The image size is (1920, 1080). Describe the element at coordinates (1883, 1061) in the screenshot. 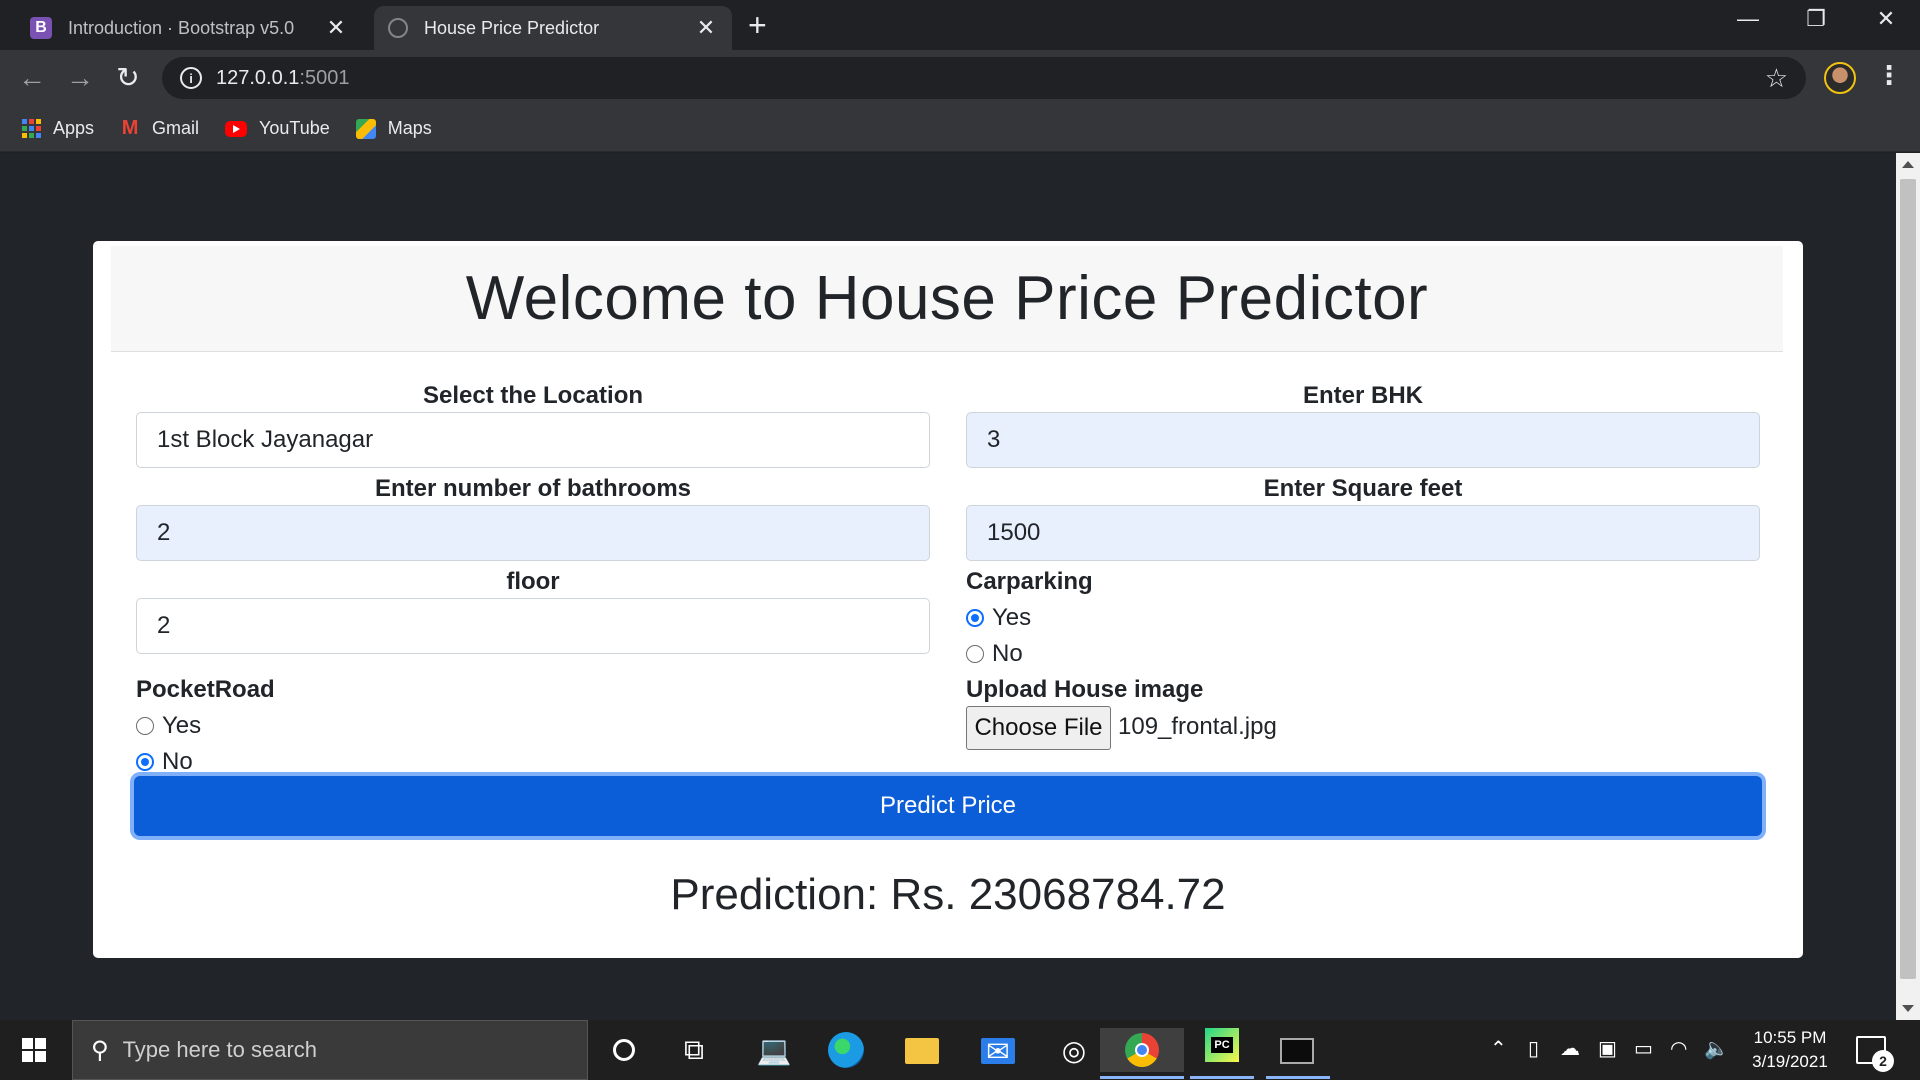

I see `notification-count: 2` at that location.